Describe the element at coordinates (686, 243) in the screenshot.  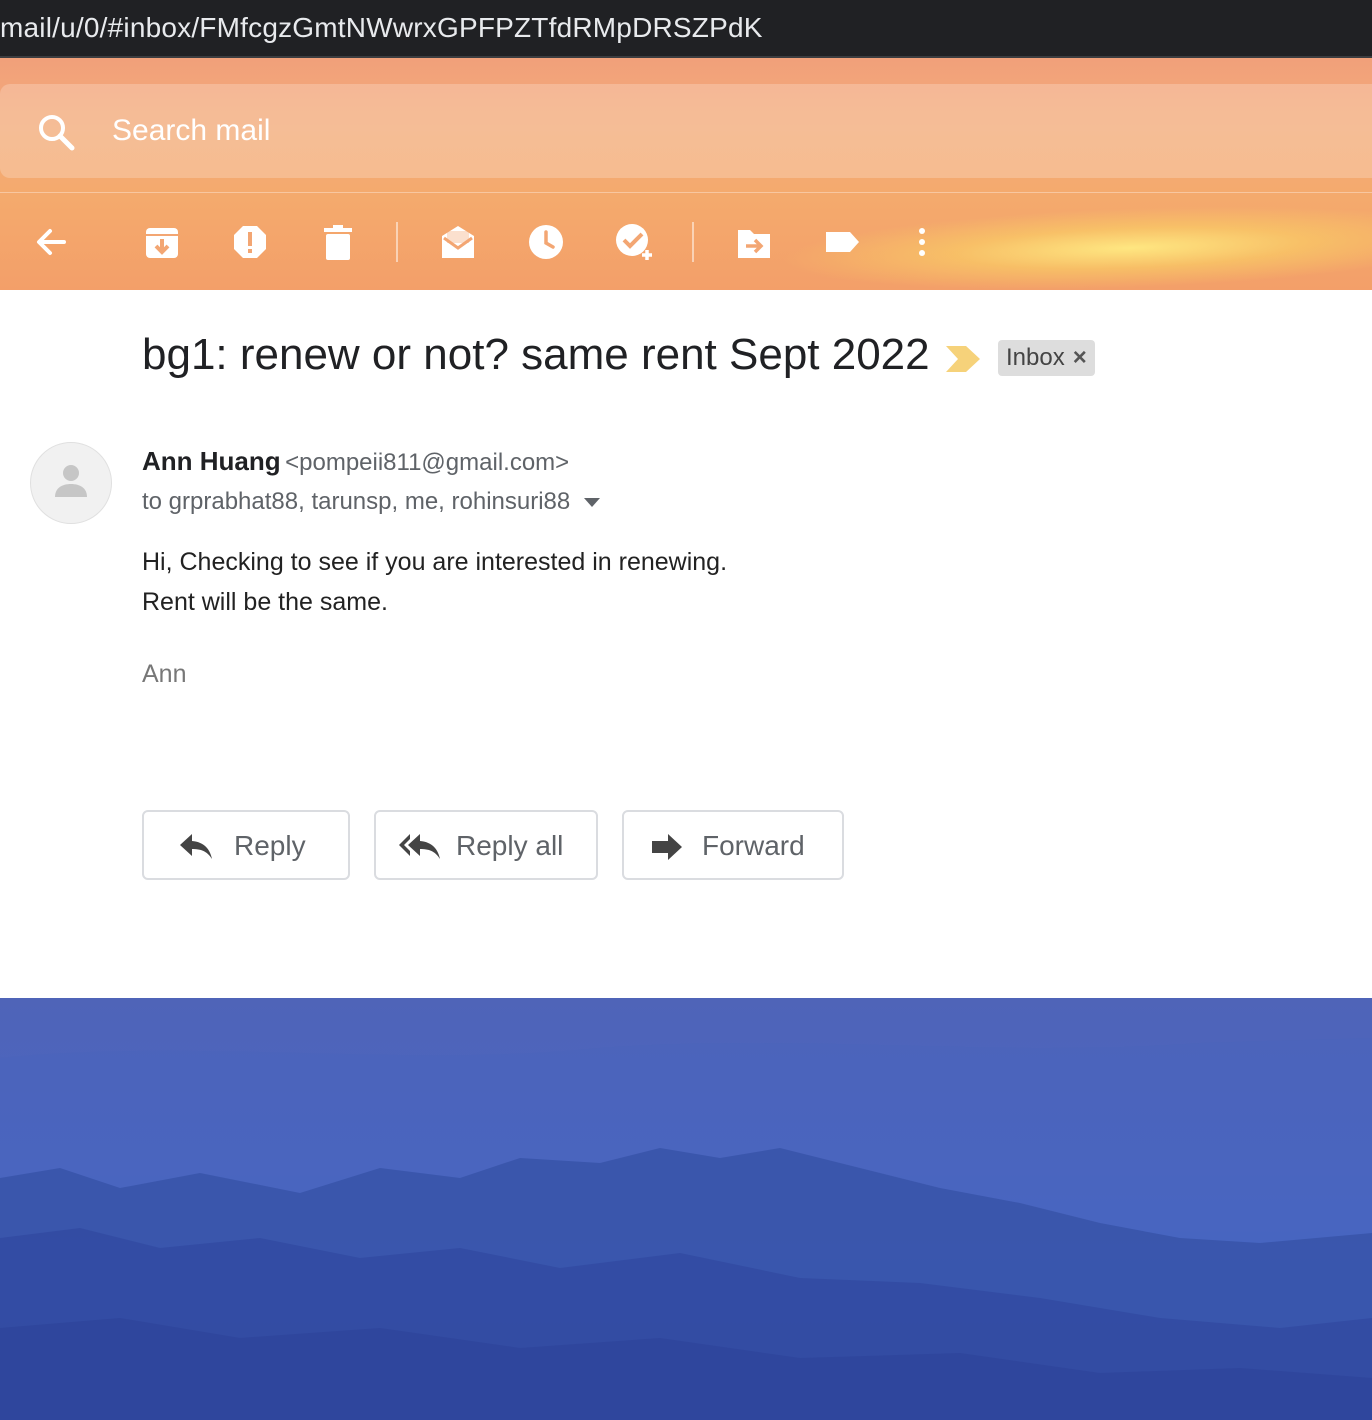
I see `message-toolbar` at that location.